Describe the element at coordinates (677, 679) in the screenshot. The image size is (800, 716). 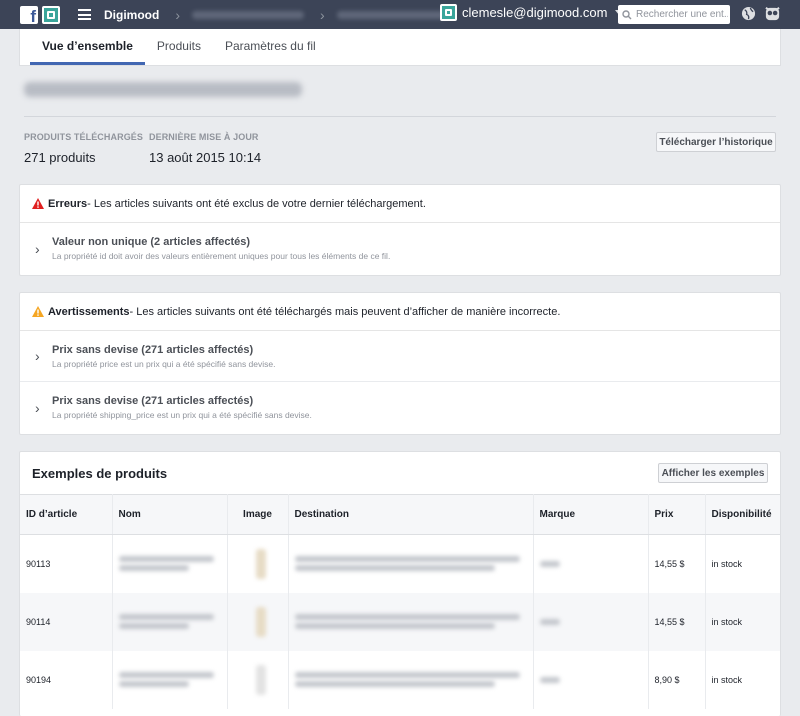
I see `cell-price: 8,90 $` at that location.